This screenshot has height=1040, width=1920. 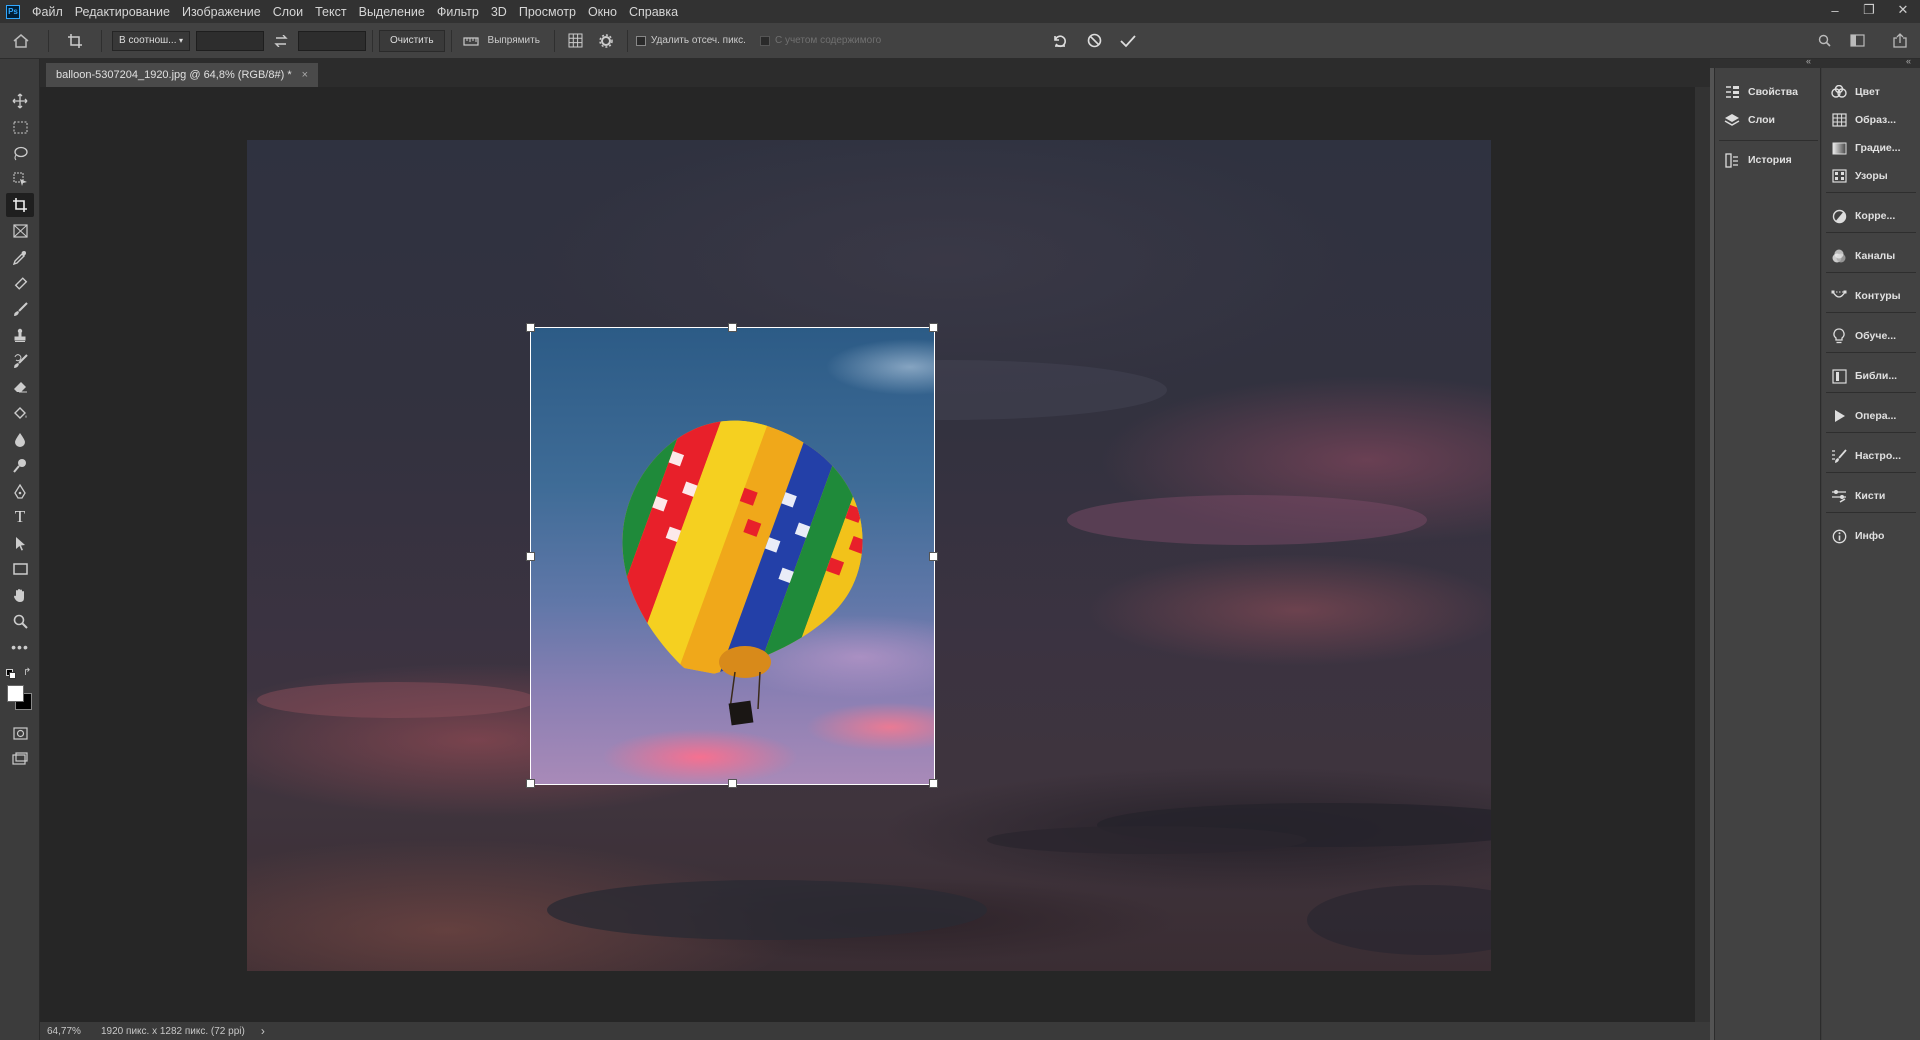 I want to click on home-icon, so click(x=21, y=41).